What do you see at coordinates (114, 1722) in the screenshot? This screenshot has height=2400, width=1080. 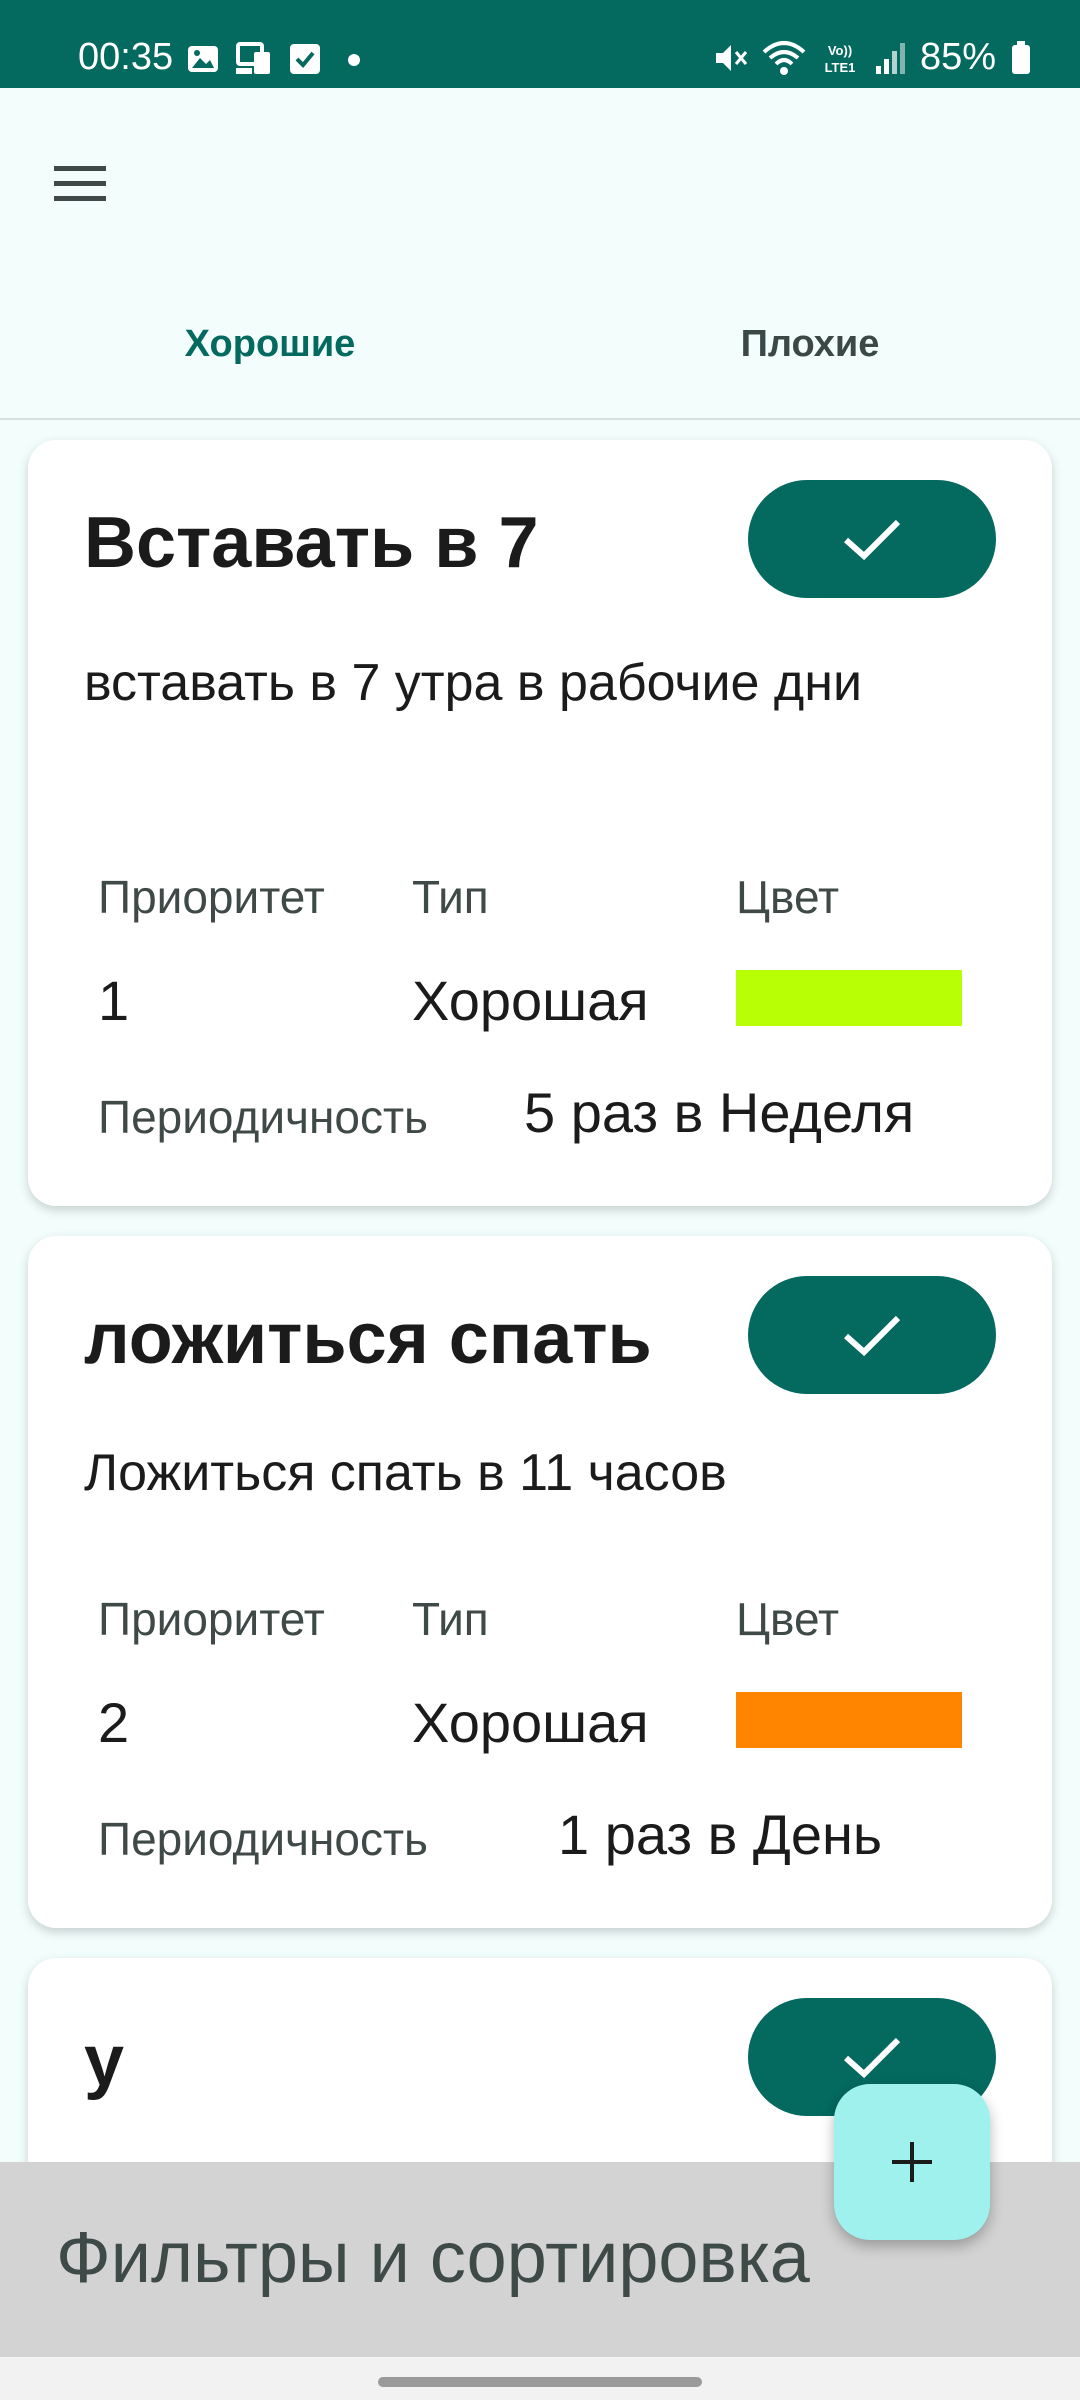 I see `priority-value: 2` at bounding box center [114, 1722].